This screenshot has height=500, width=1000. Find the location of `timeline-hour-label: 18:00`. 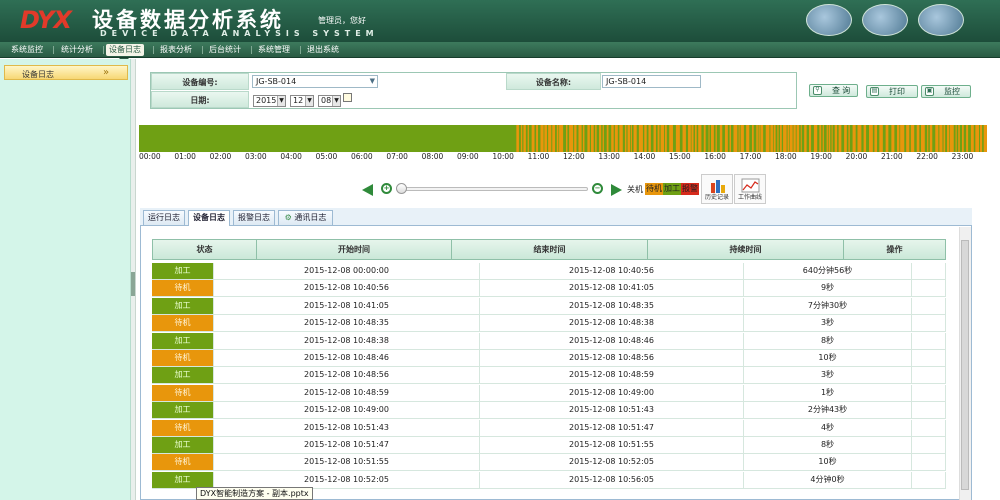

timeline-hour-label: 18:00 is located at coordinates (786, 156).